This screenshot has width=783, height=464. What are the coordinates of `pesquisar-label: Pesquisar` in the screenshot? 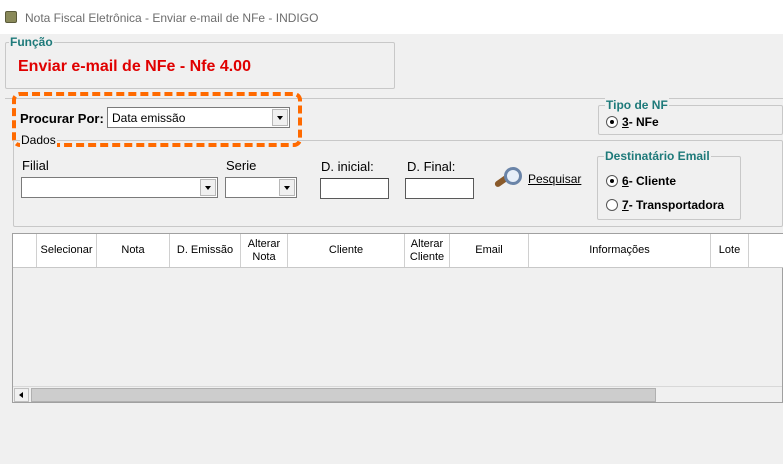 It's located at (554, 179).